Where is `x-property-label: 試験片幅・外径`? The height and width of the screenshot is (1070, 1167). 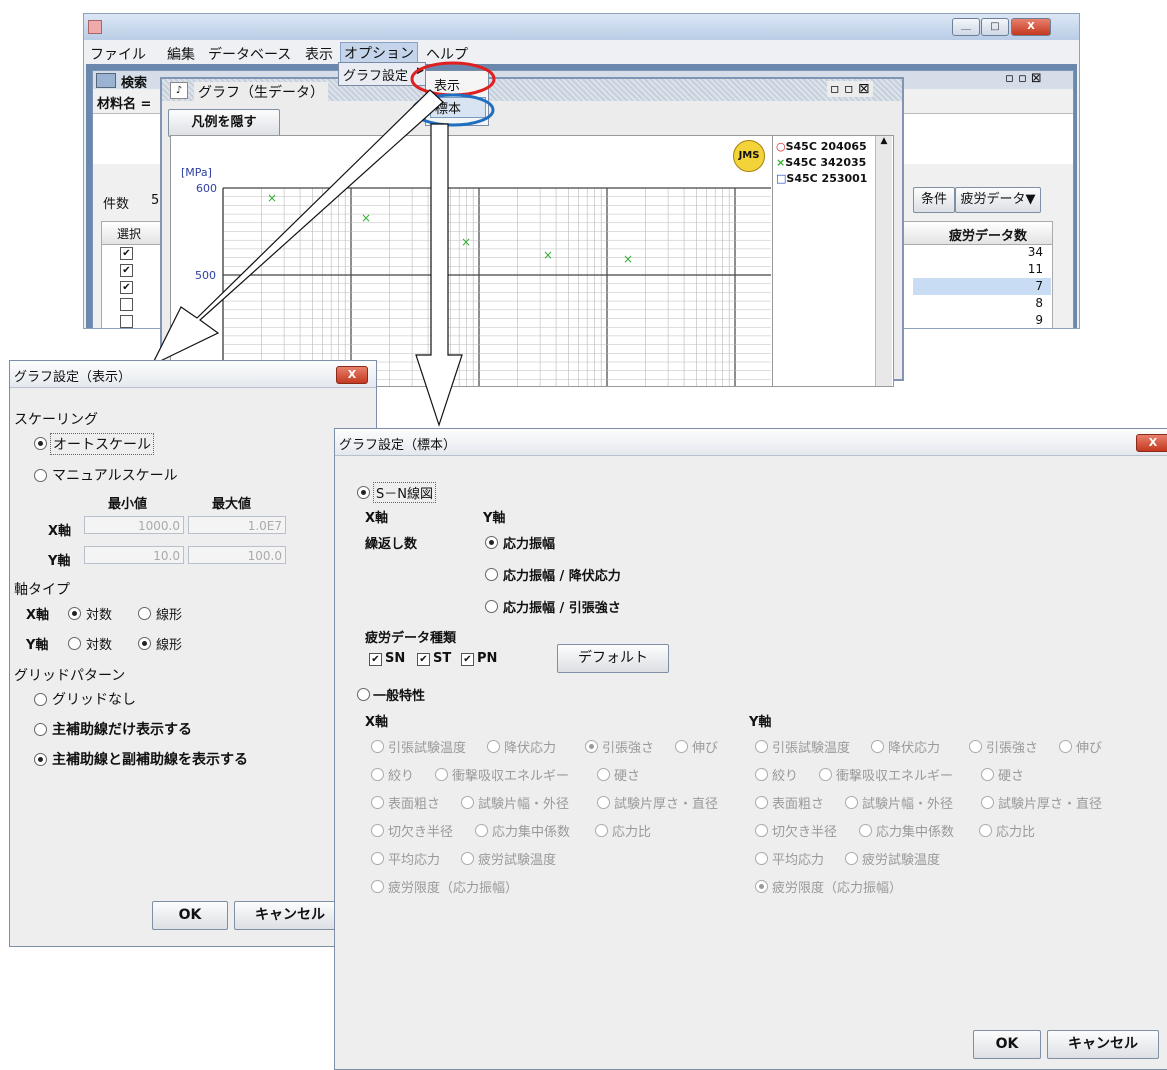
x-property-label: 試験片幅・外径 is located at coordinates (523, 802).